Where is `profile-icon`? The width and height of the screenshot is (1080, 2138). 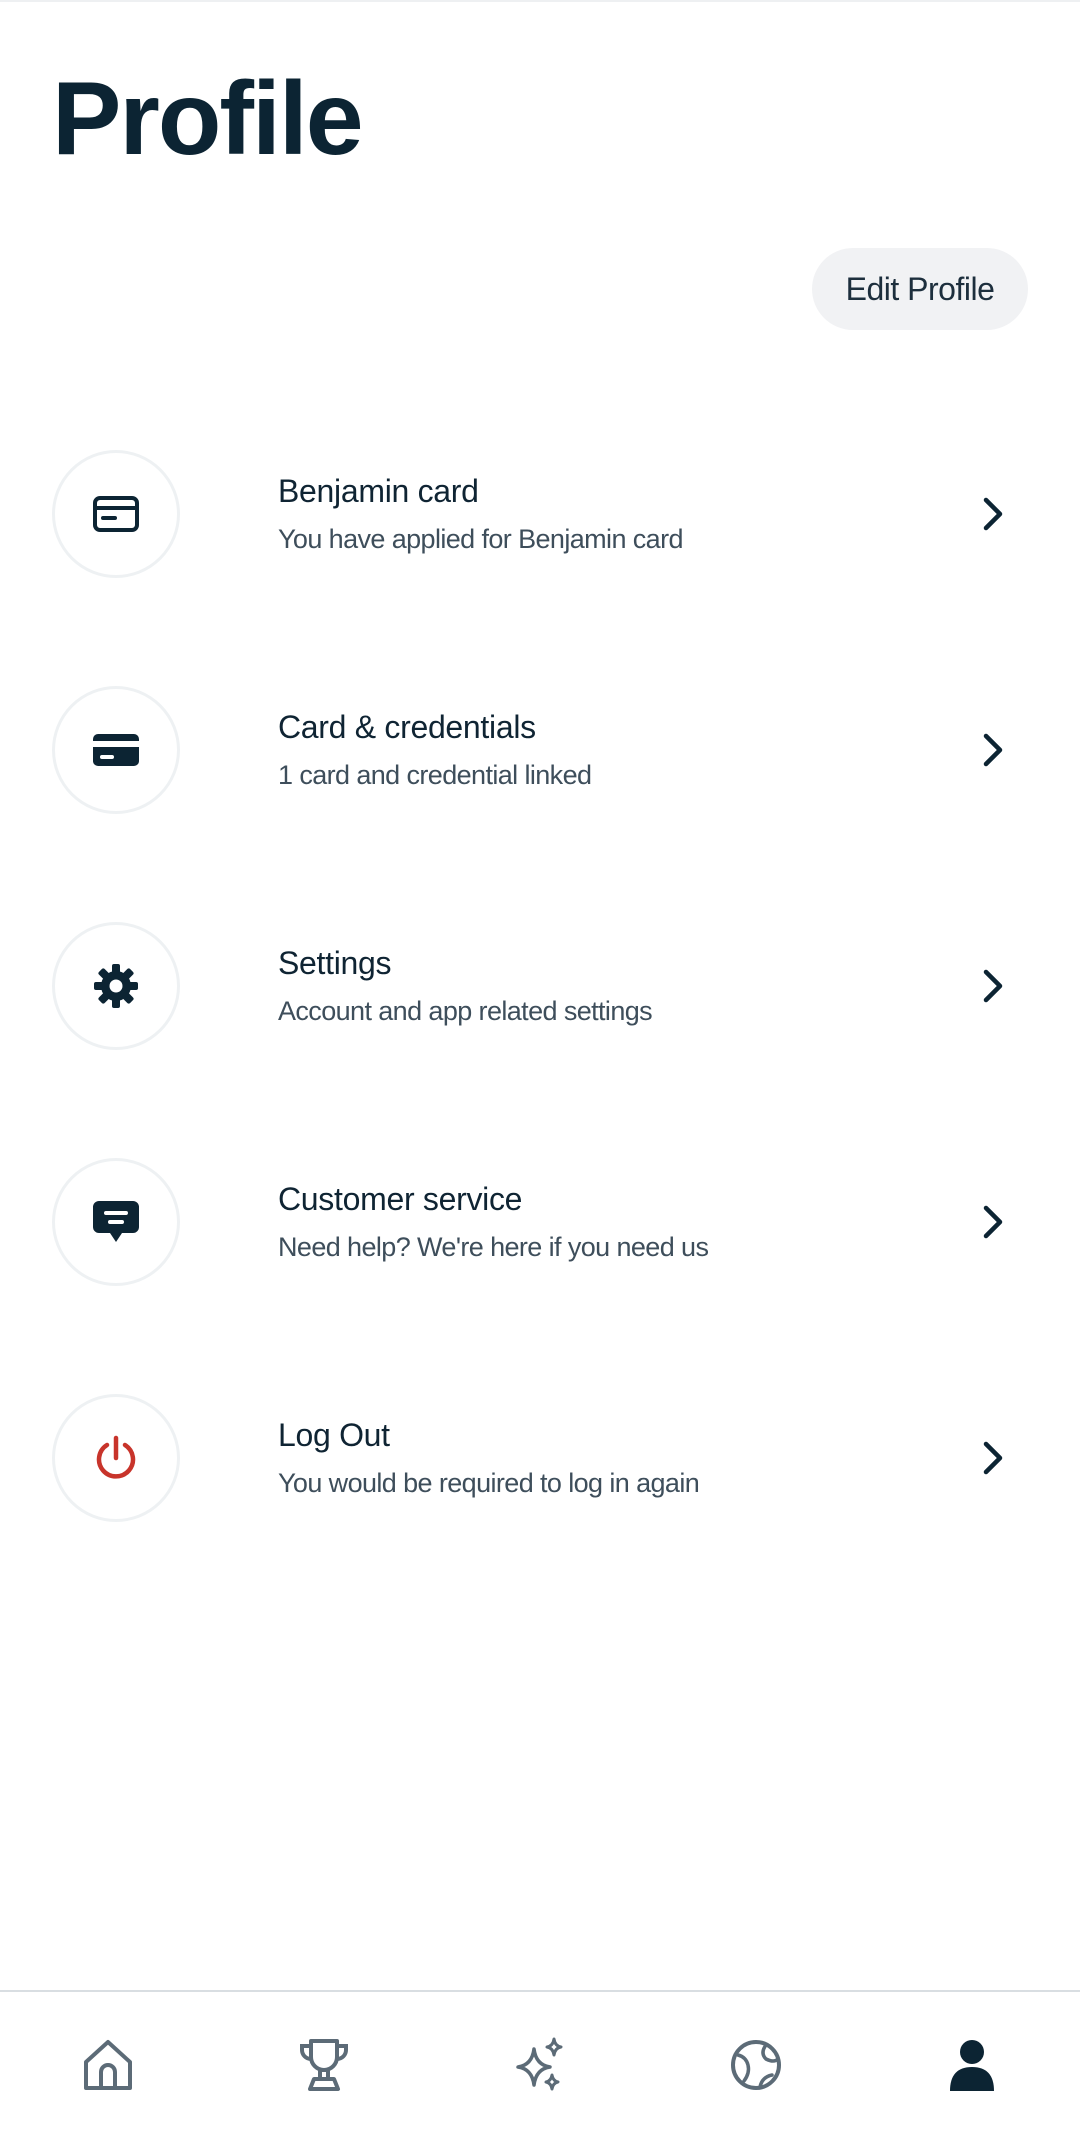 profile-icon is located at coordinates (972, 2065).